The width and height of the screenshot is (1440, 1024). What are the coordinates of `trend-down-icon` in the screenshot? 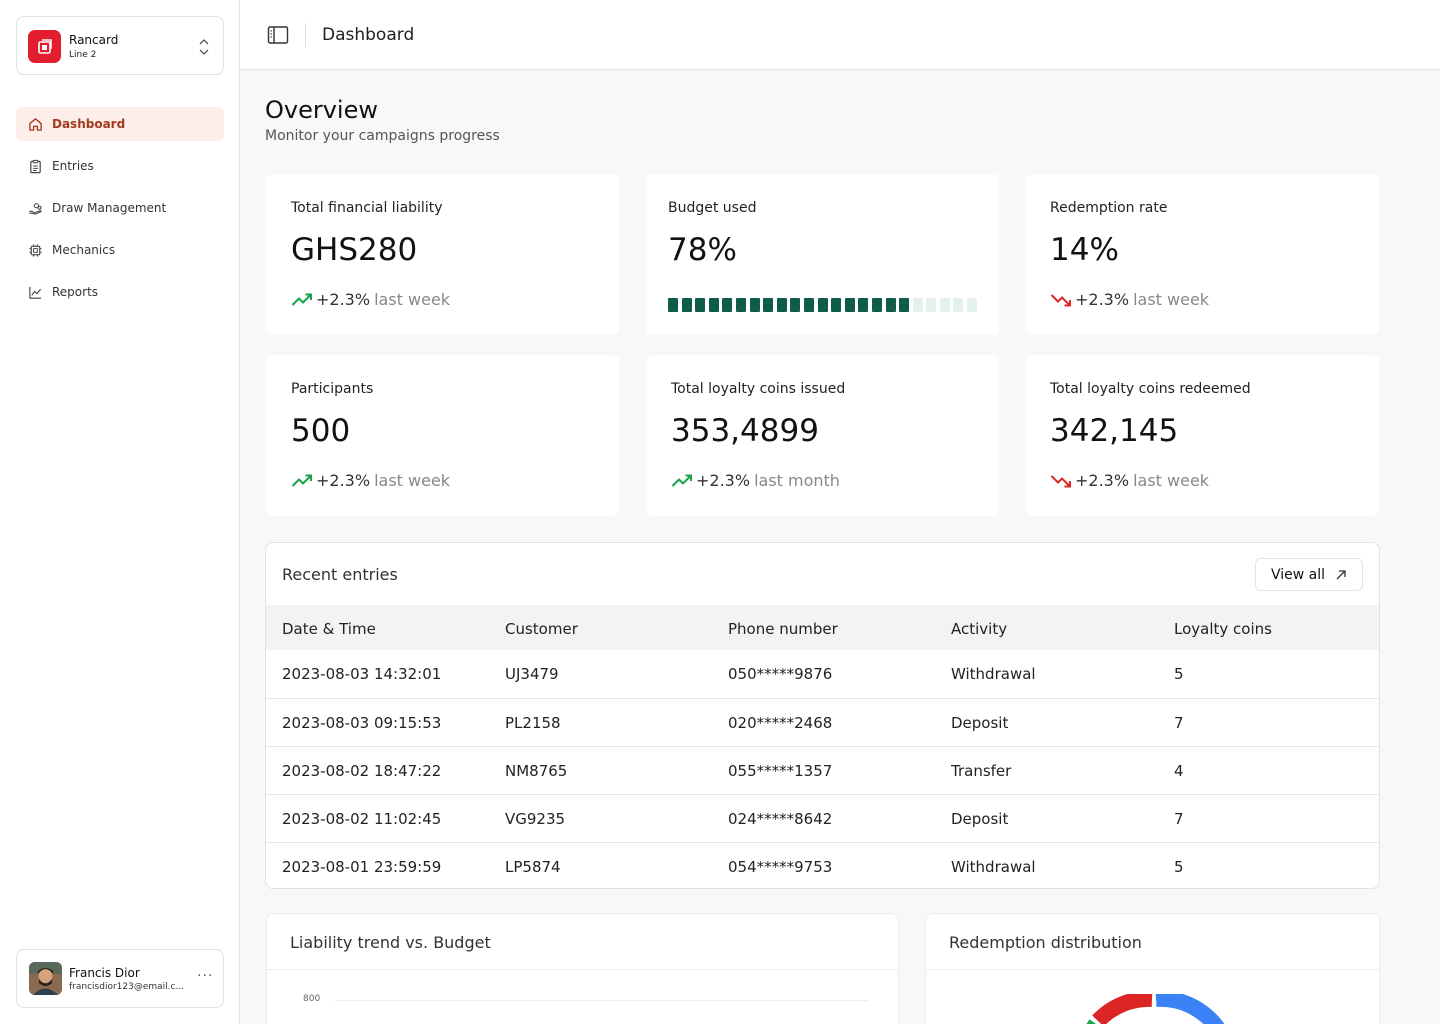 It's located at (1060, 480).